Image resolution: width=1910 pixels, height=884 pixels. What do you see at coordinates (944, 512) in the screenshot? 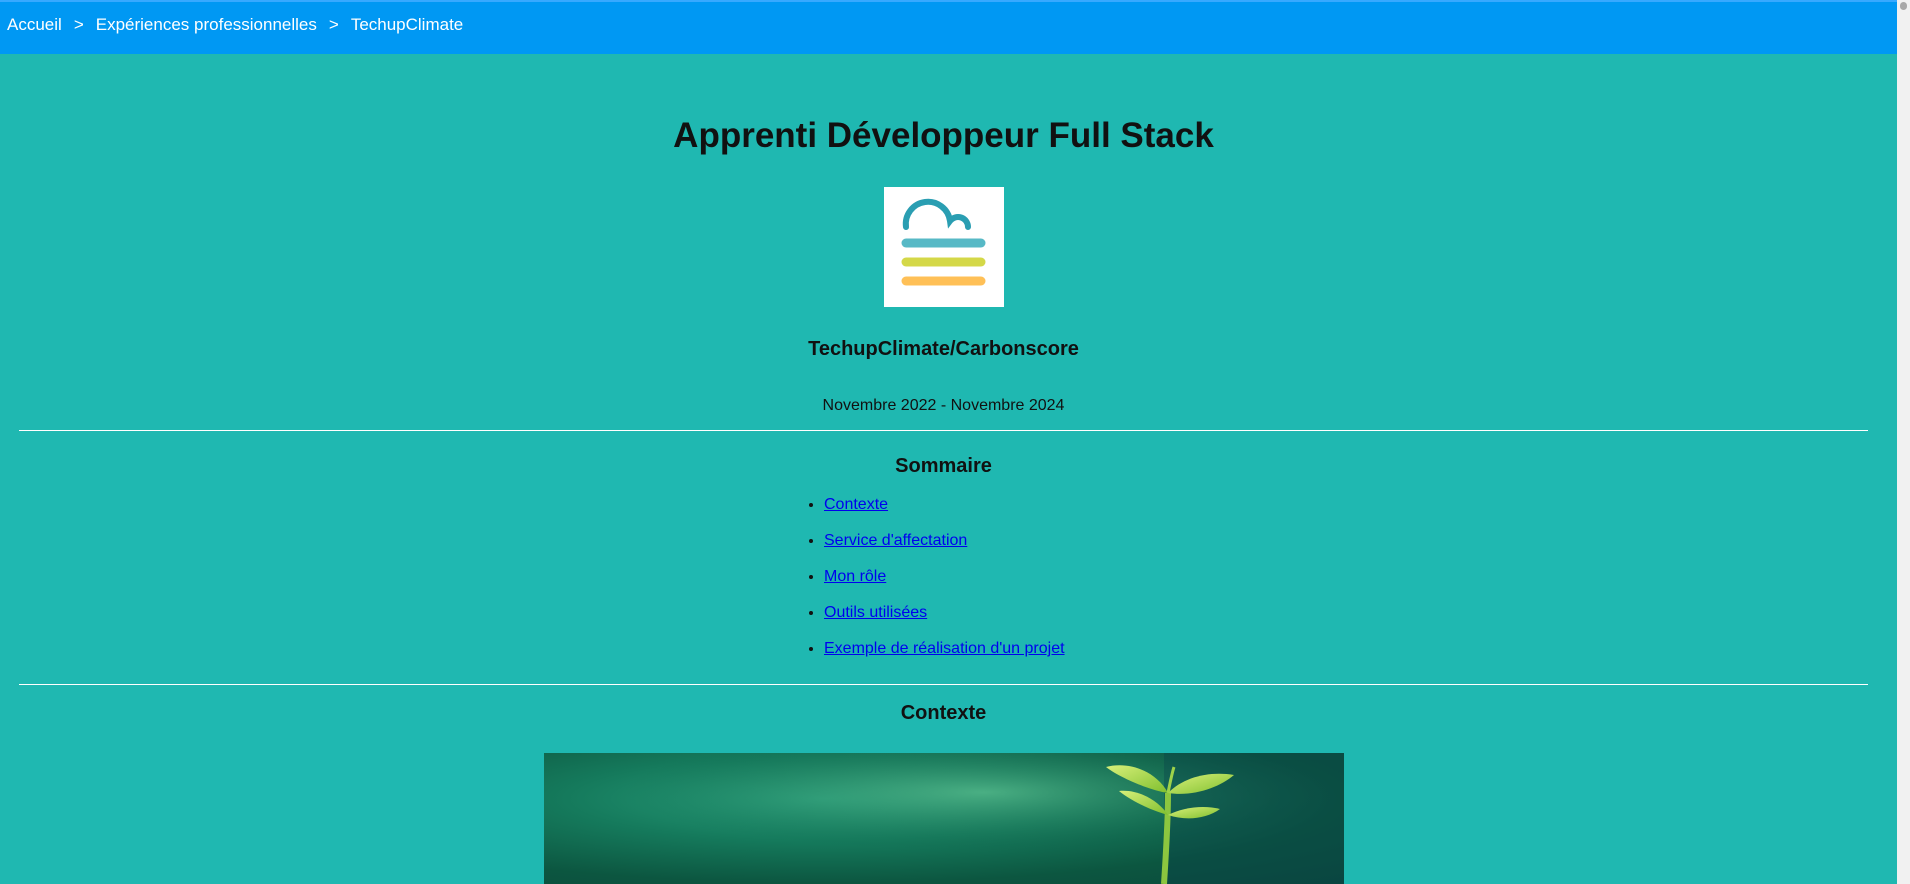
I see `list-item: Contexte` at bounding box center [944, 512].